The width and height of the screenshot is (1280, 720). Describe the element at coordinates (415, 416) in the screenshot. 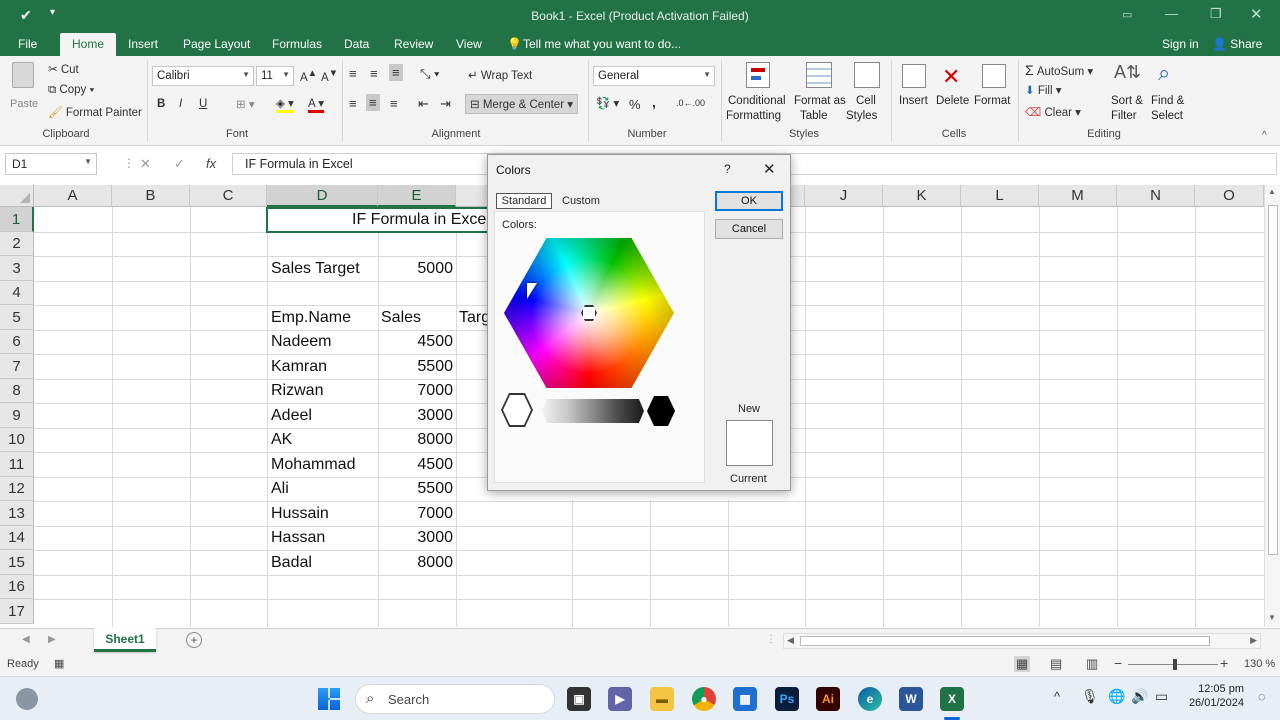

I see `employee-sales-cell: 3000` at that location.